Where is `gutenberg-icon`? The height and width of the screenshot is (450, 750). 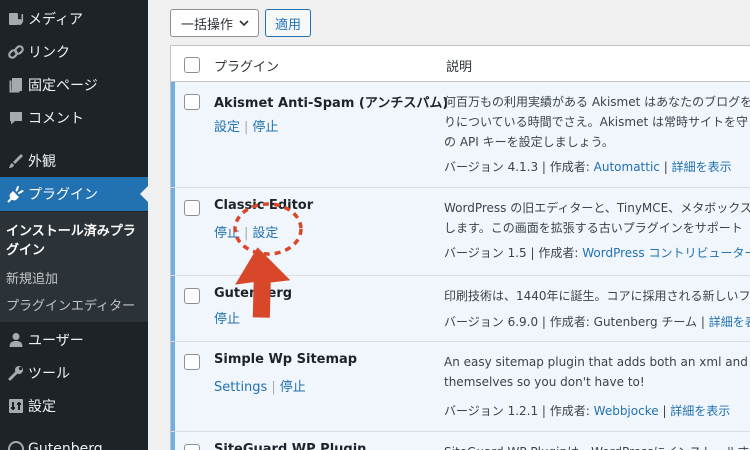 gutenberg-icon is located at coordinates (14, 445).